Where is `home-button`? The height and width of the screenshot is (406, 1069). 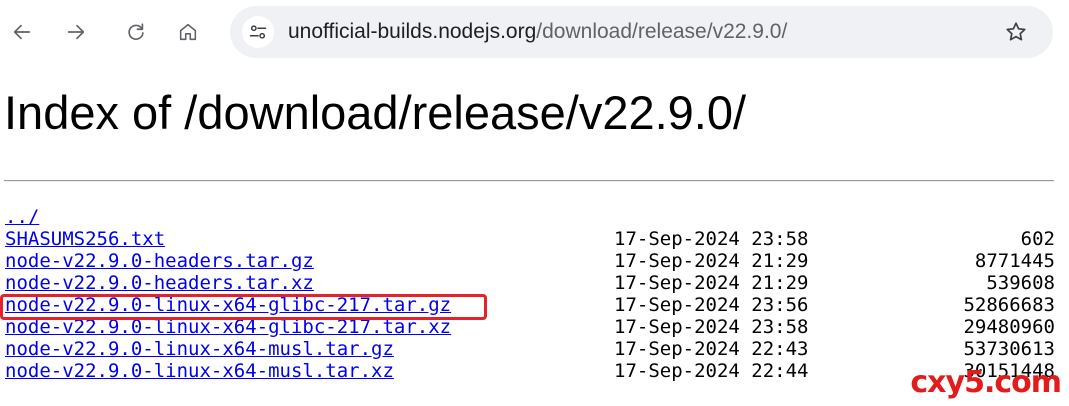
home-button is located at coordinates (188, 32).